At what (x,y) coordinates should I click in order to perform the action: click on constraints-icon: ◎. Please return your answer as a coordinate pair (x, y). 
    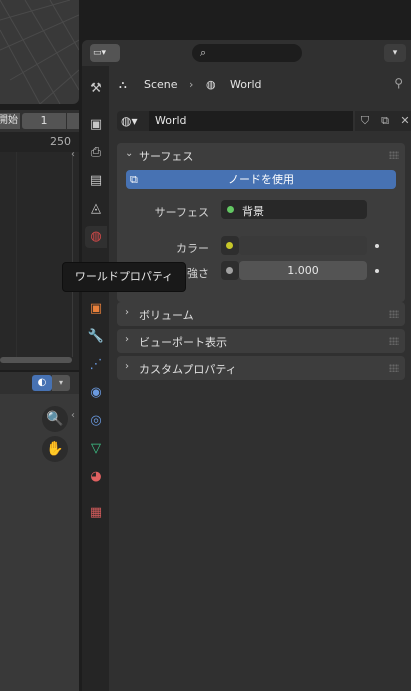
    Looking at the image, I should click on (96, 421).